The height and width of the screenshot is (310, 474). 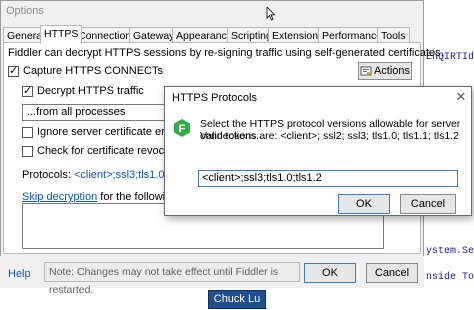 What do you see at coordinates (450, 277) in the screenshot?
I see `code-line: nside Too` at bounding box center [450, 277].